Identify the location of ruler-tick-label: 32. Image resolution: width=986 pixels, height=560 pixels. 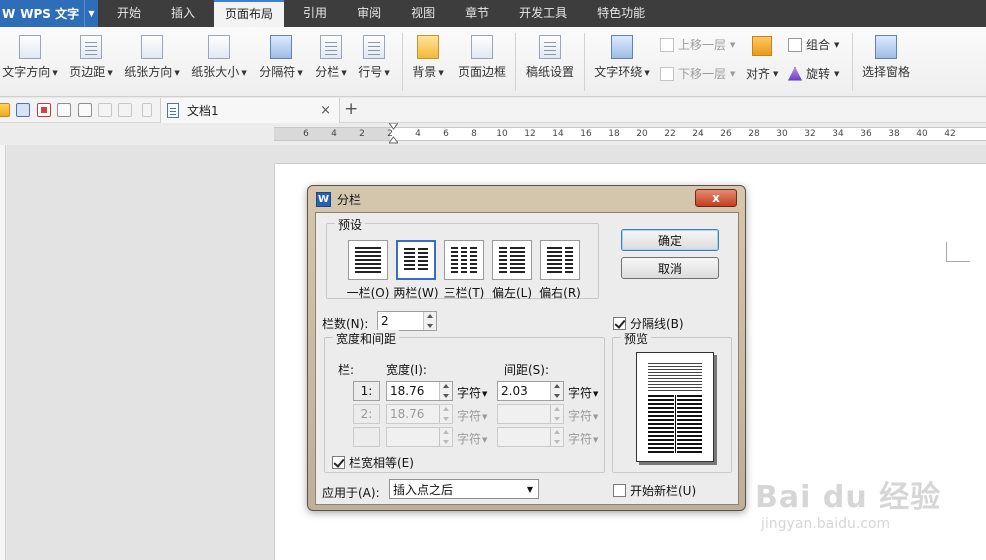
(810, 134).